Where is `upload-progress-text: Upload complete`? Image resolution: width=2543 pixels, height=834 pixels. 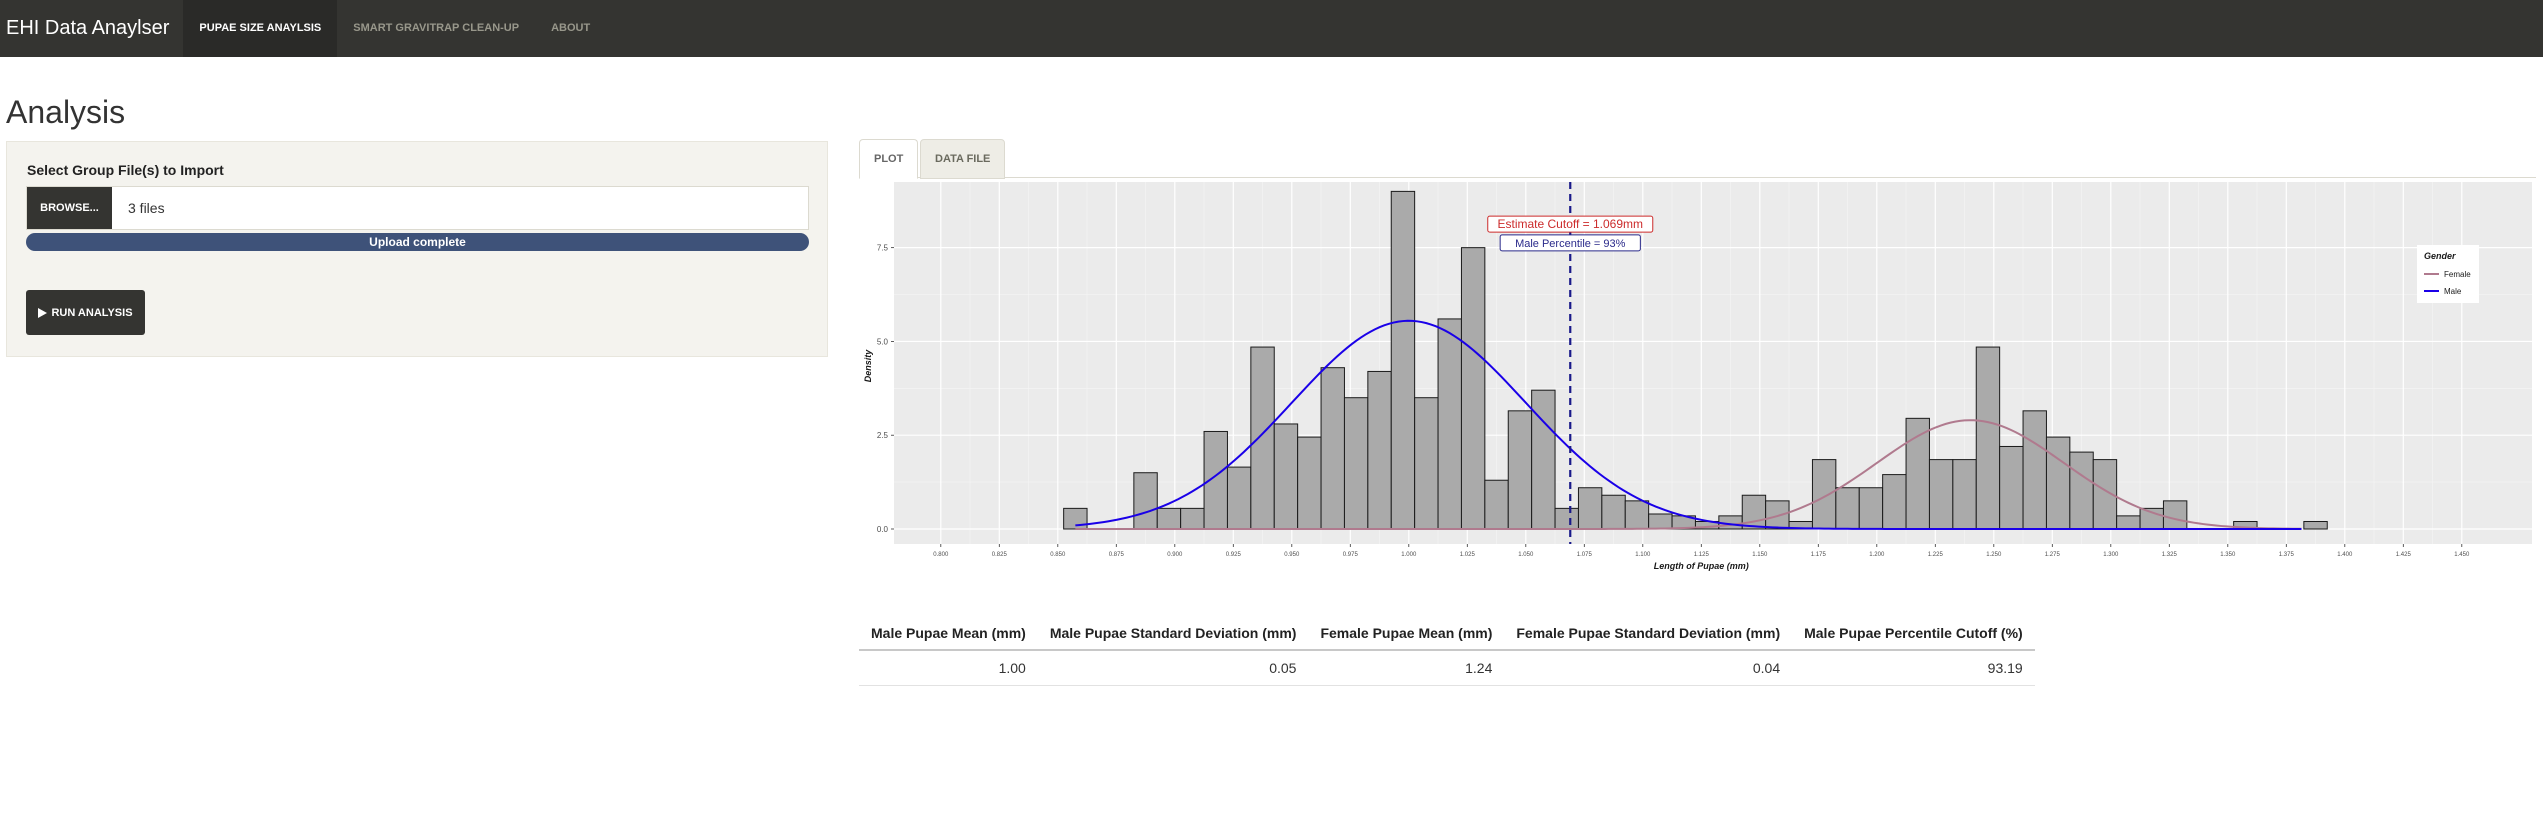 upload-progress-text: Upload complete is located at coordinates (417, 242).